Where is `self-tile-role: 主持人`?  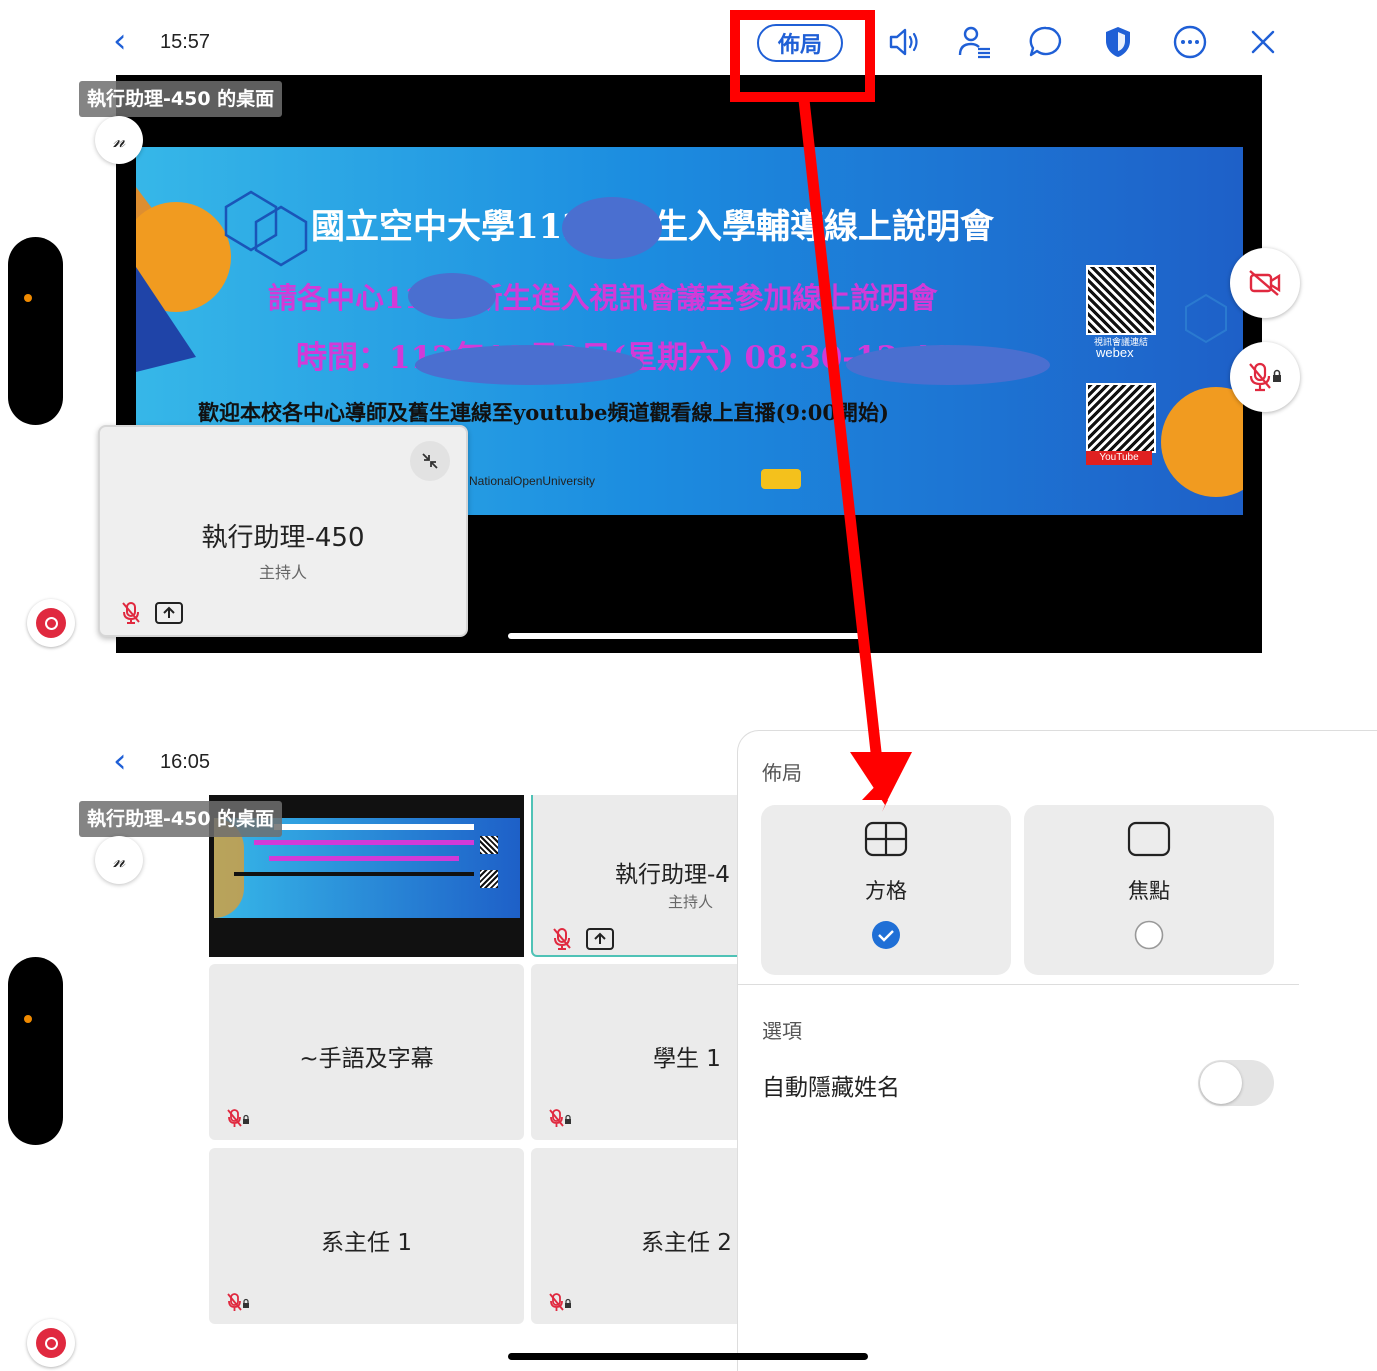 self-tile-role: 主持人 is located at coordinates (282, 572).